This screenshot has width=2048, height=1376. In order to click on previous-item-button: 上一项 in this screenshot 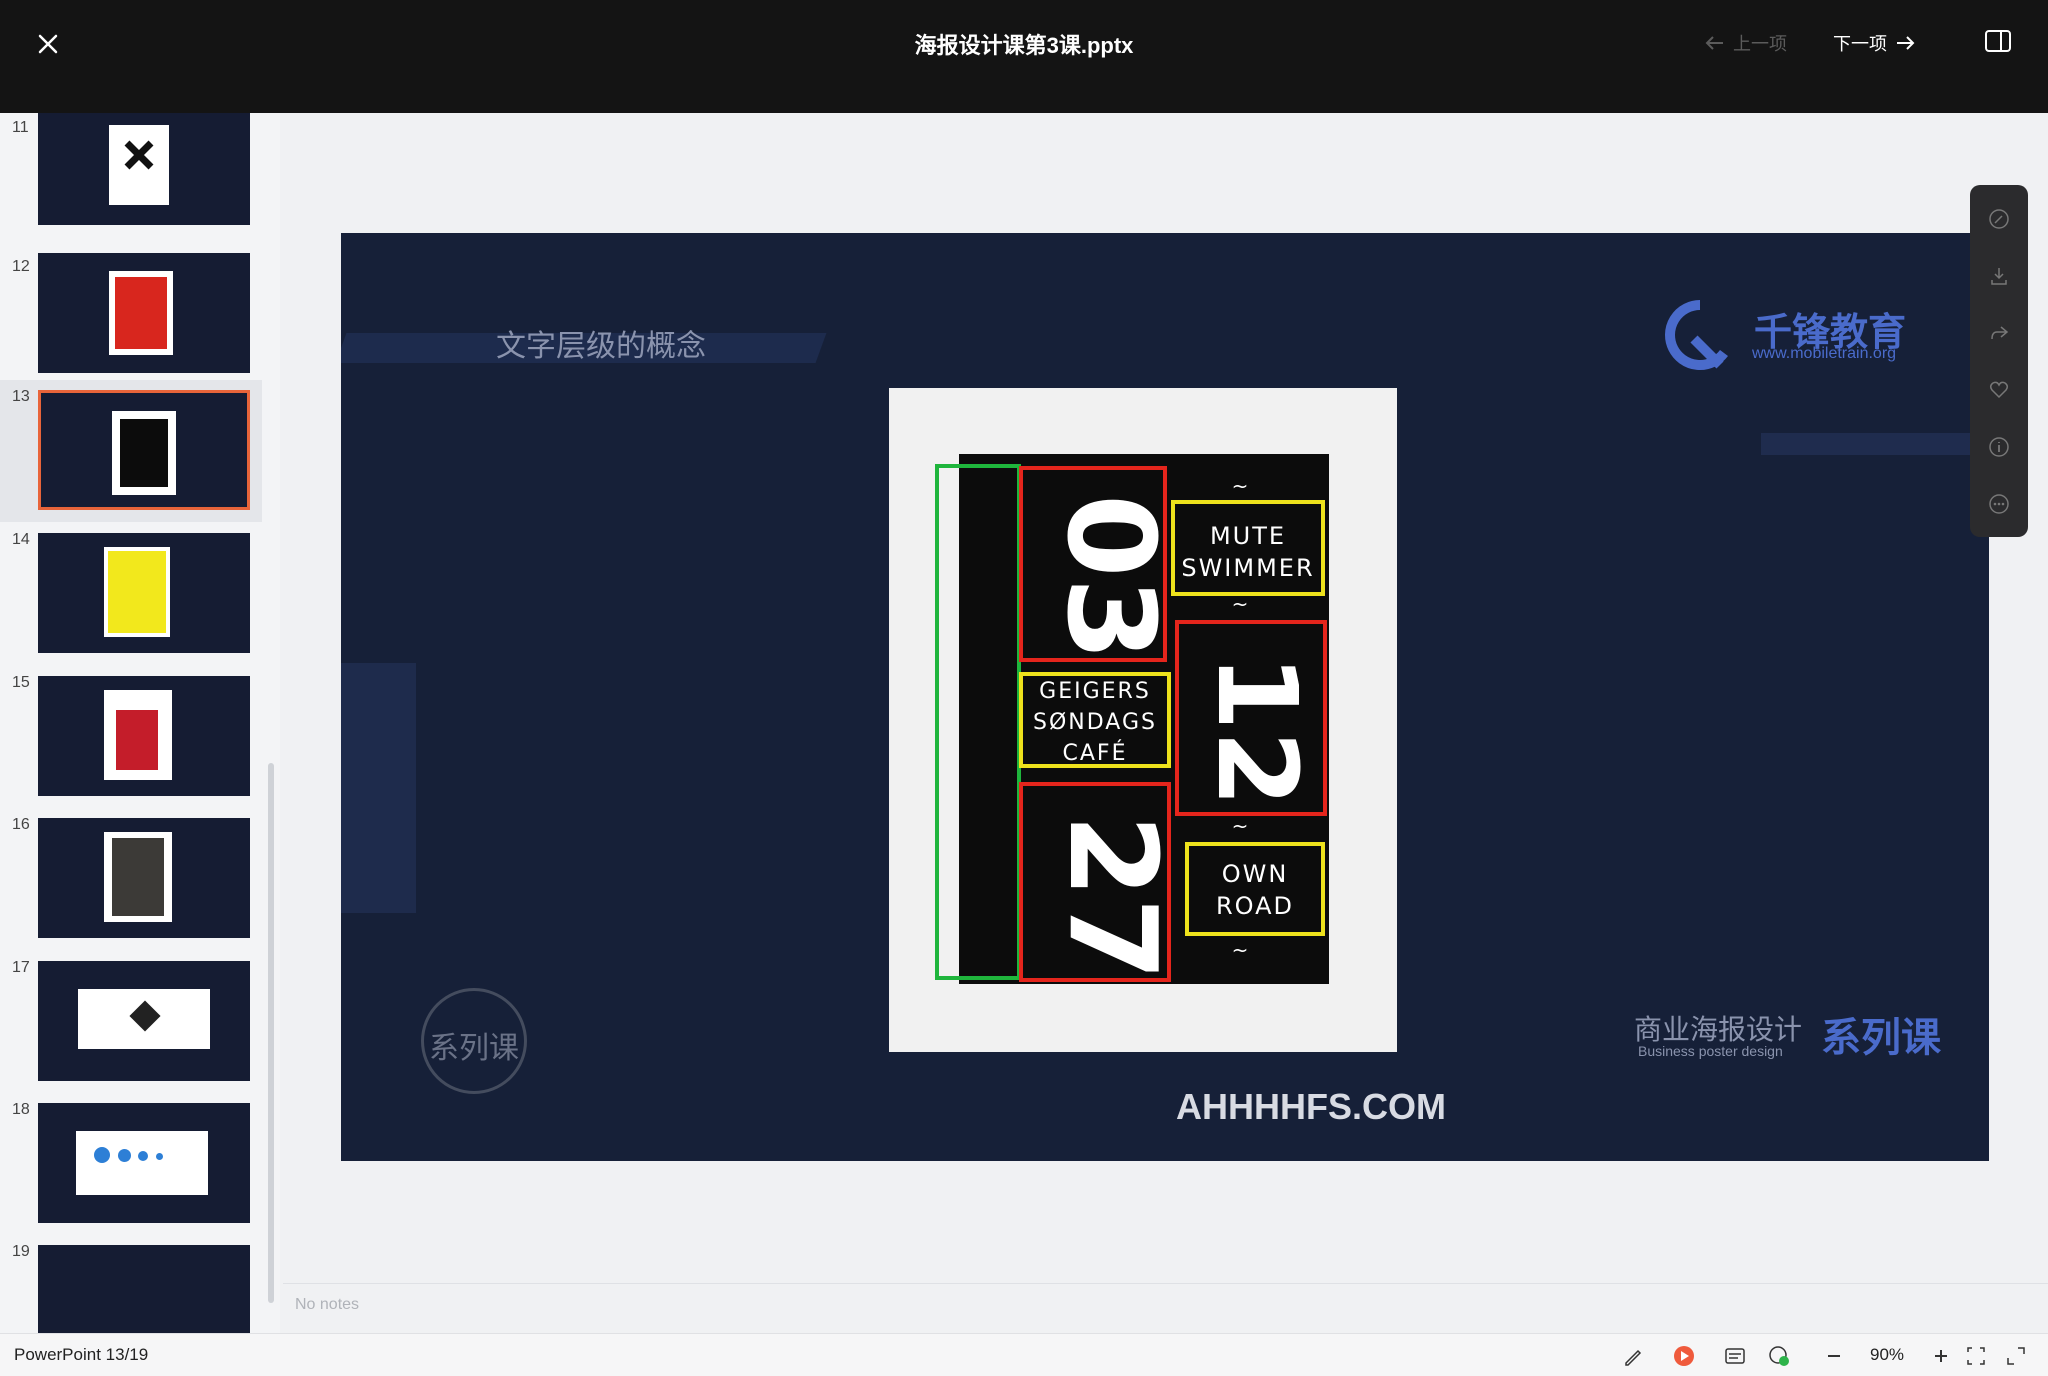, I will do `click(1746, 43)`.